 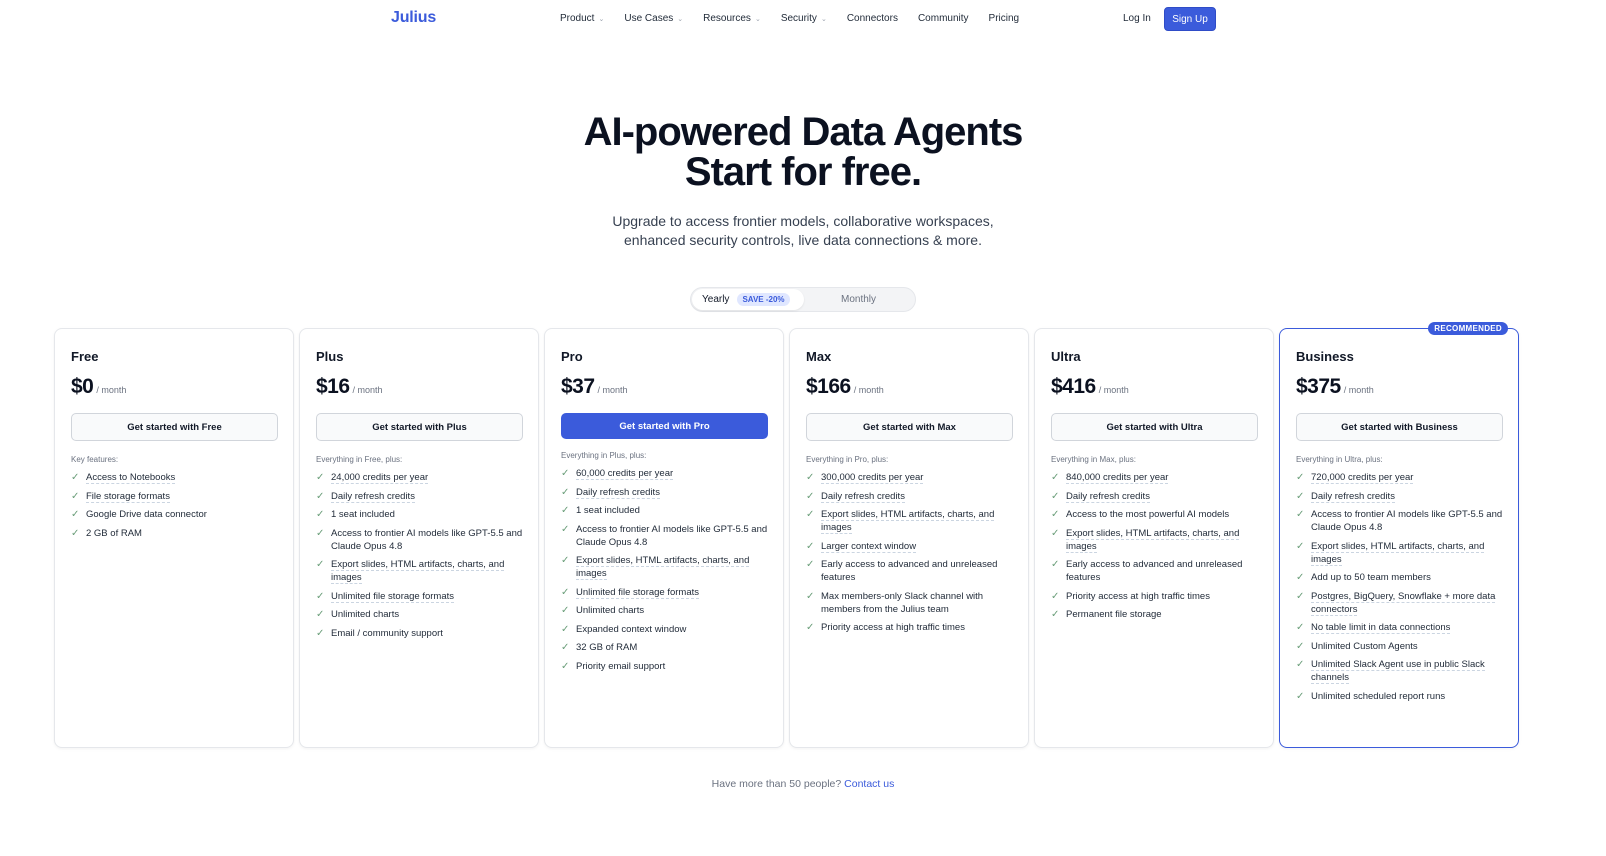 What do you see at coordinates (1399, 427) in the screenshot?
I see `get-started-business-button: Get started with Business` at bounding box center [1399, 427].